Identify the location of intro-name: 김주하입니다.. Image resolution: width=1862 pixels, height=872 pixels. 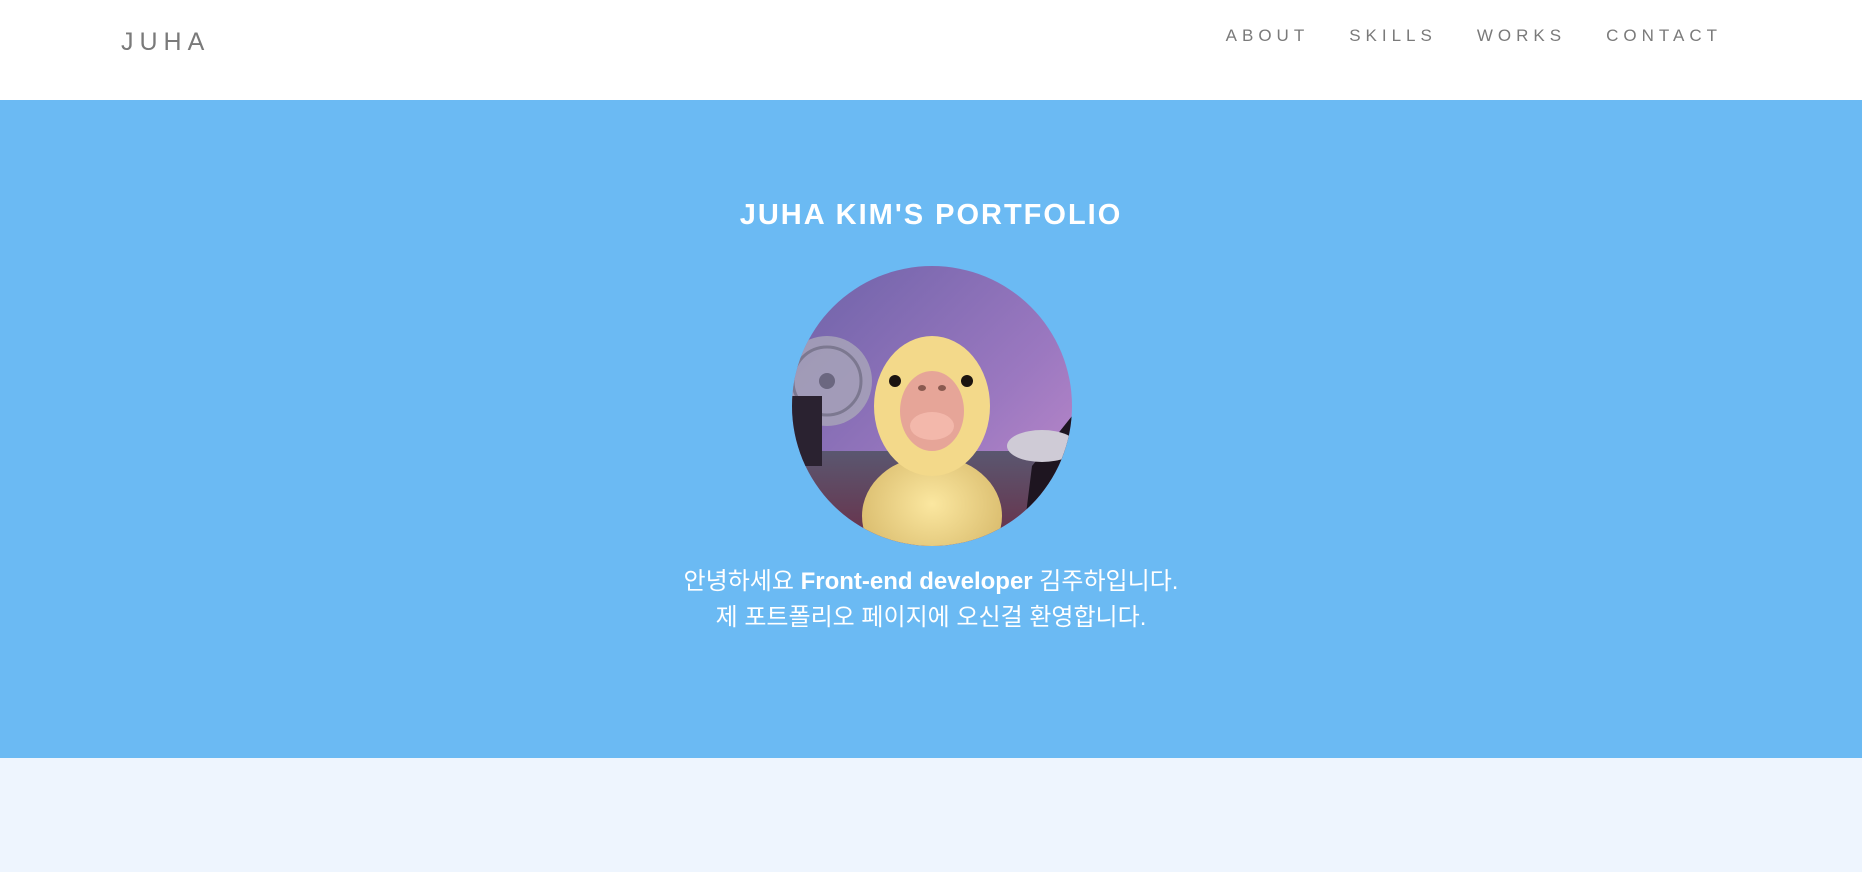
(1105, 581).